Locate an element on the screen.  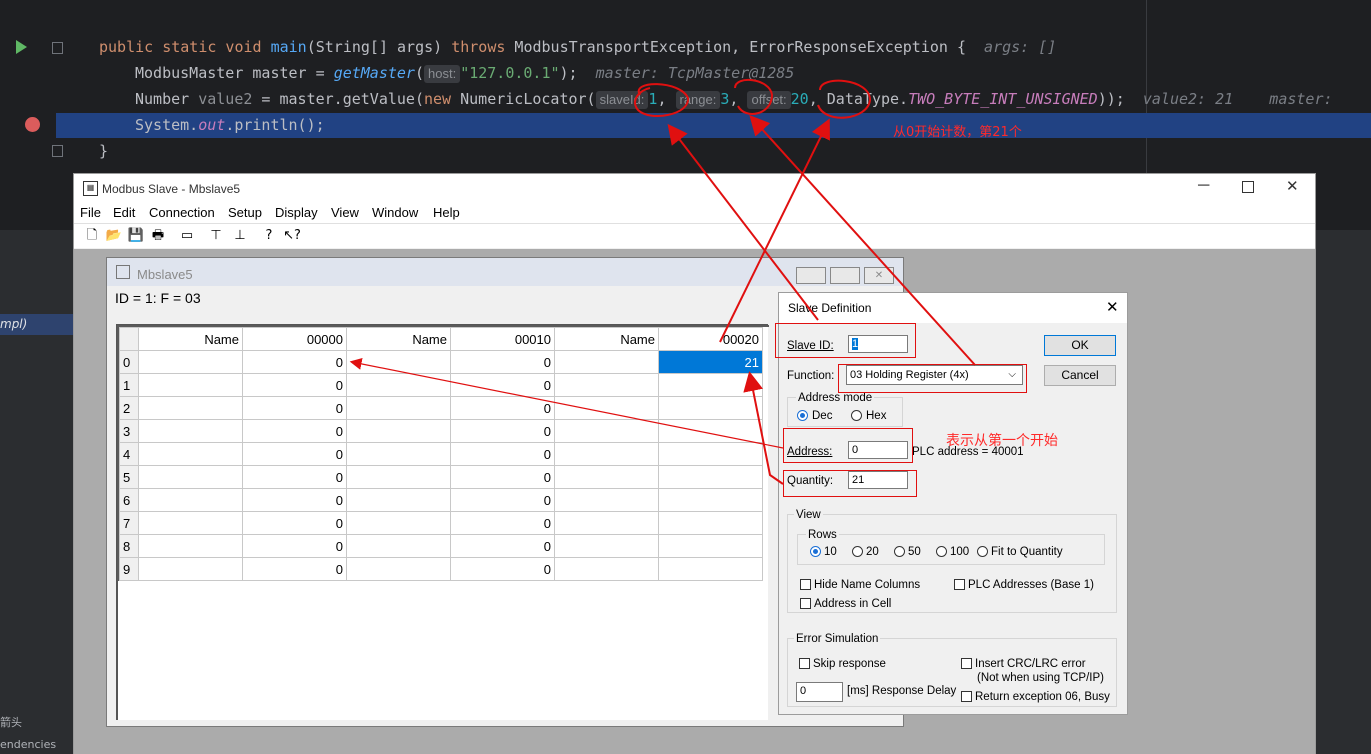
arrow-quantity is located at coordinates (763, 428).